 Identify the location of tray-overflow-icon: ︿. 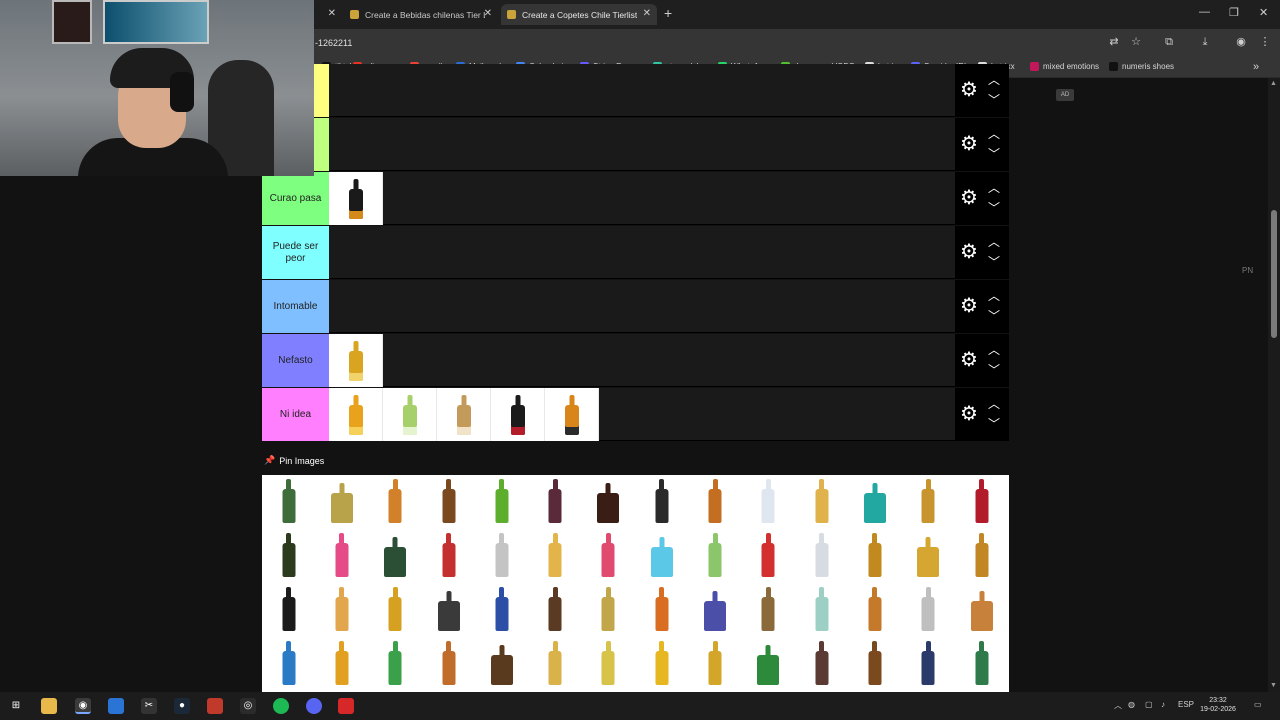
(1118, 705).